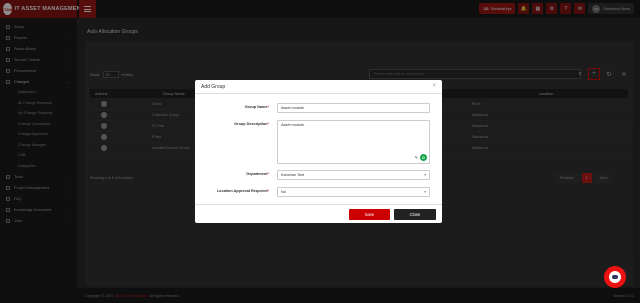  Describe the element at coordinates (416, 157) in the screenshot. I see `pen-icon: ✎` at that location.